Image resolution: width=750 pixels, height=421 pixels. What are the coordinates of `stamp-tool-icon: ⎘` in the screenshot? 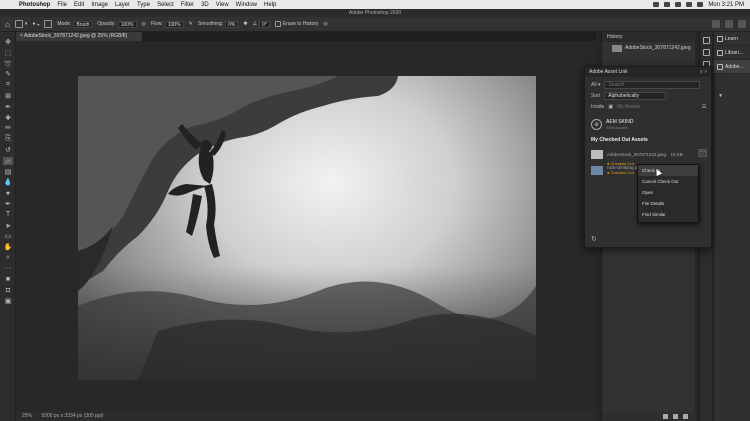 It's located at (8, 139).